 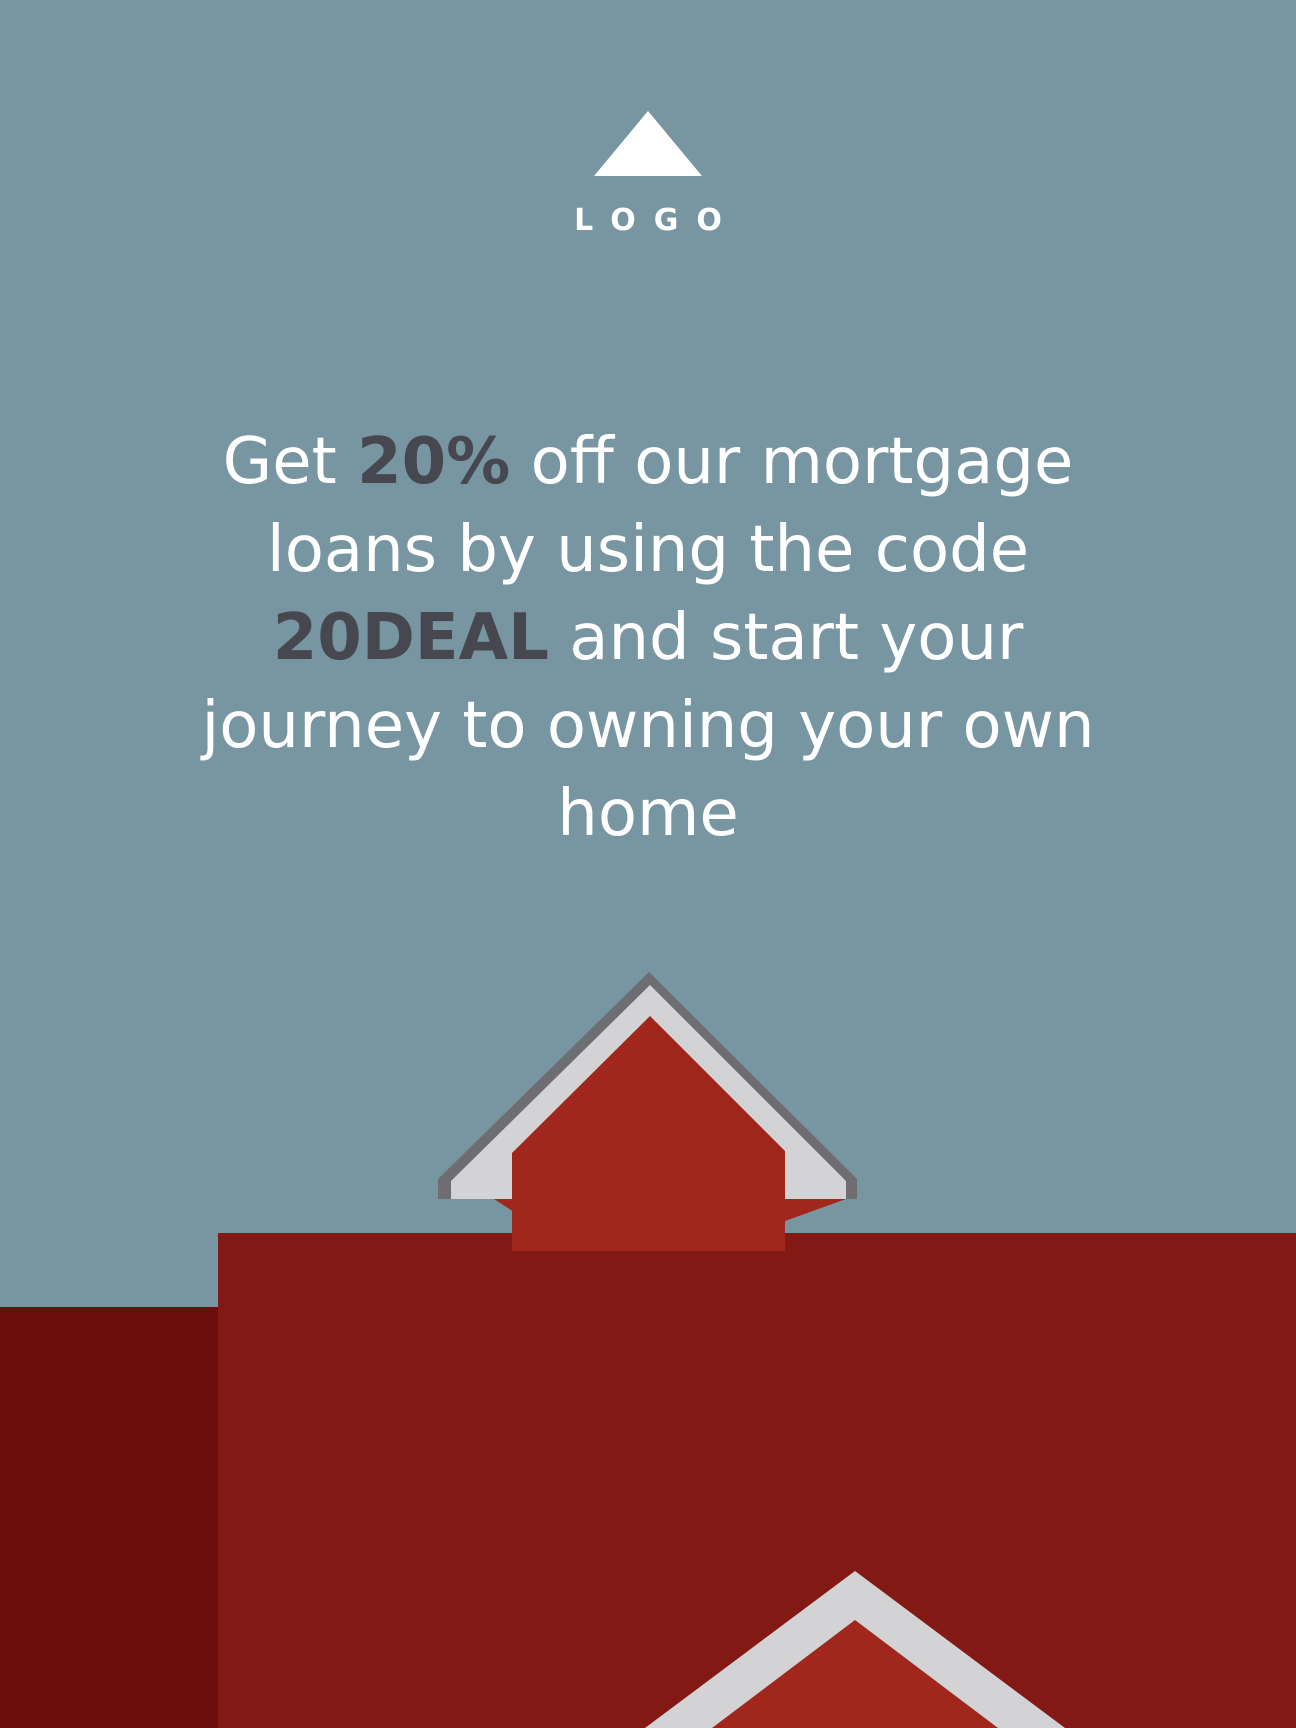 What do you see at coordinates (504, 1205) in the screenshot?
I see `dormer-under-eave-left` at bounding box center [504, 1205].